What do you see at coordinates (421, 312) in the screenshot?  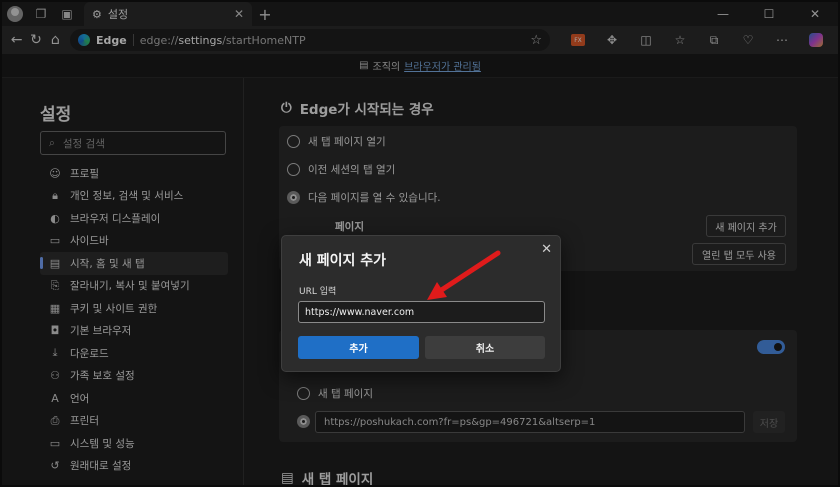 I see `url-input` at bounding box center [421, 312].